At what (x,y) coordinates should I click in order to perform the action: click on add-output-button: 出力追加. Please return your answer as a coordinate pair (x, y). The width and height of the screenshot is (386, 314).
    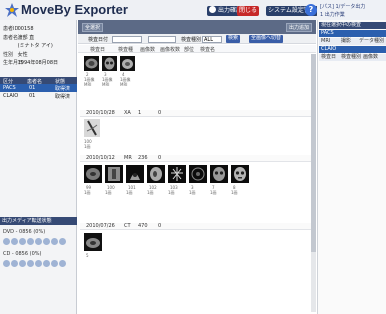
    Looking at the image, I should click on (299, 27).